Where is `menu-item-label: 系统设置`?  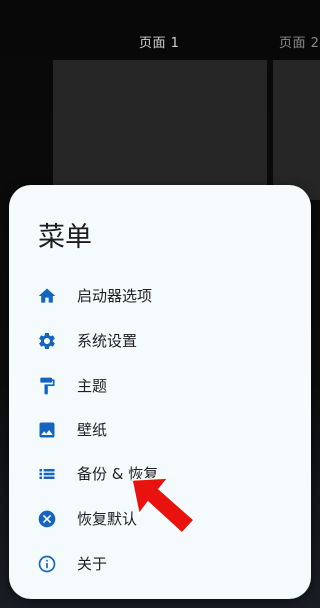
menu-item-label: 系统设置 is located at coordinates (107, 341).